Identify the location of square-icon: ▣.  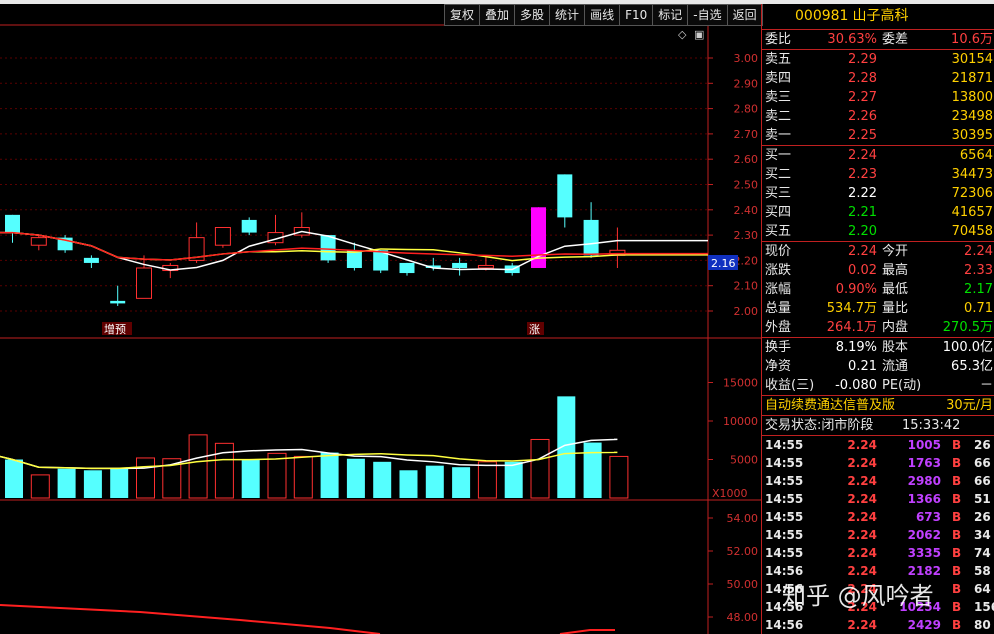
(699, 34).